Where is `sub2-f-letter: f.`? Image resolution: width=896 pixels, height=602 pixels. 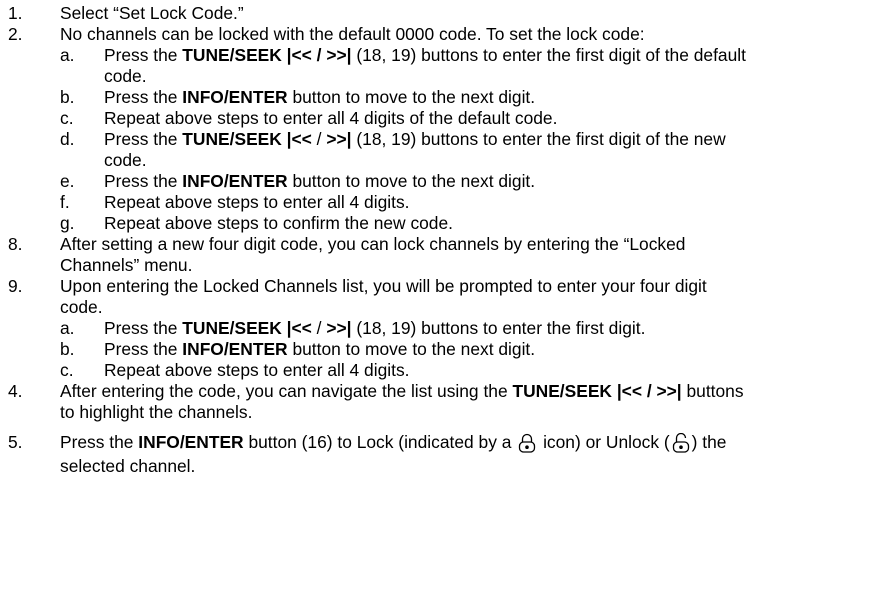
sub2-f-letter: f. is located at coordinates (65, 202).